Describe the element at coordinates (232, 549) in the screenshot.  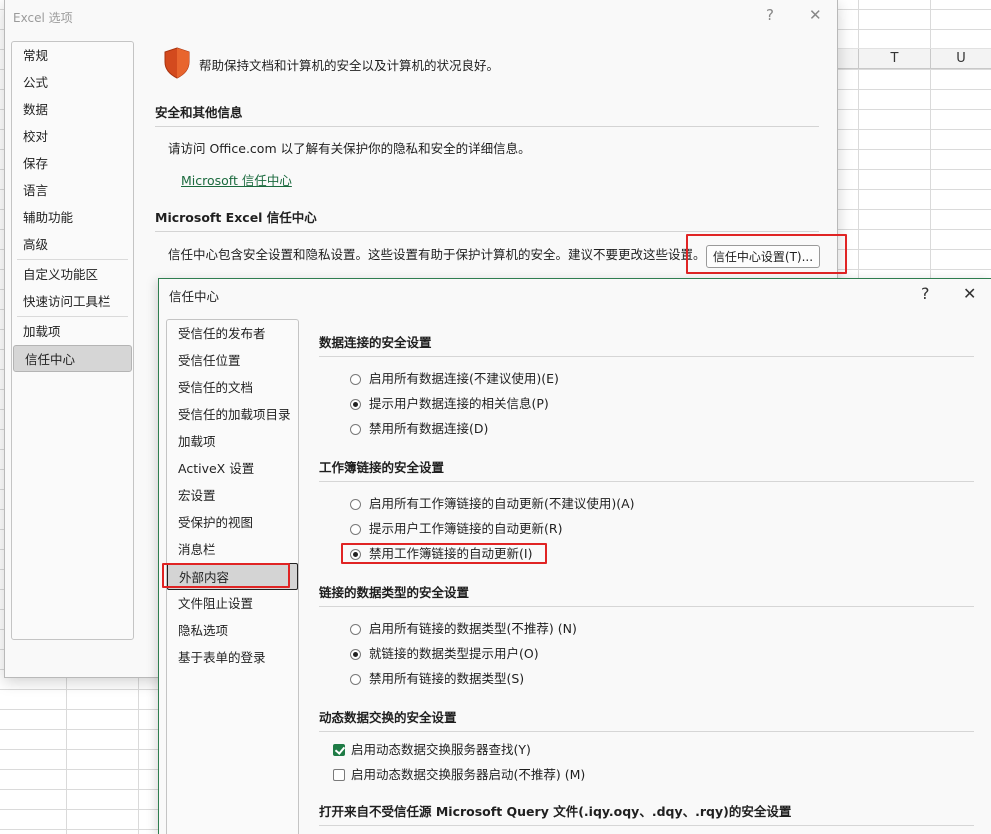
I see `nav-item-message-bar: 消息栏` at that location.